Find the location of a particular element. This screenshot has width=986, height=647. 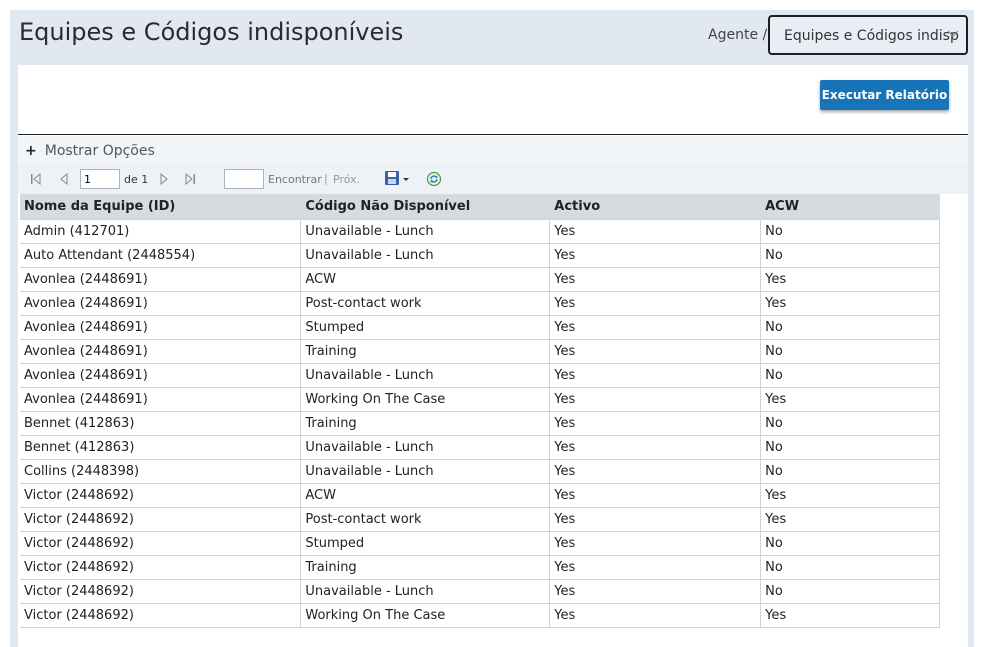

first-page-icon is located at coordinates (36, 179).